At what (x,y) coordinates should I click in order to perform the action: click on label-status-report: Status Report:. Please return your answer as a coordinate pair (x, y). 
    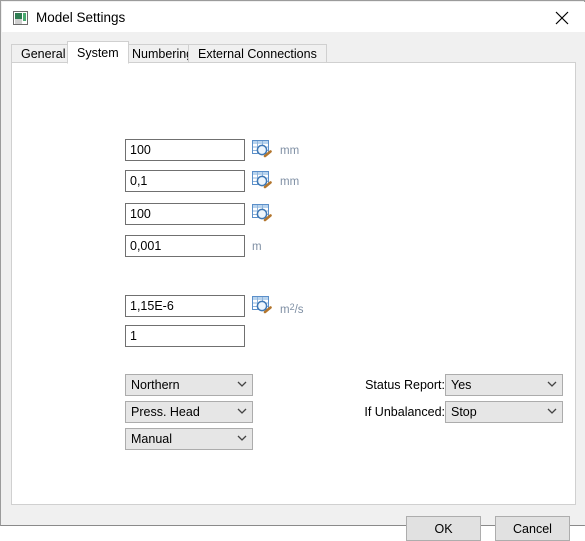
    Looking at the image, I should click on (405, 385).